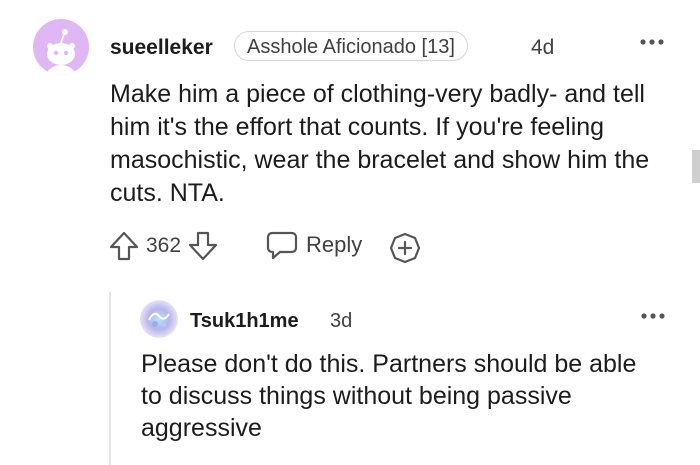 The width and height of the screenshot is (700, 465). I want to click on reply-button: Reply, so click(314, 245).